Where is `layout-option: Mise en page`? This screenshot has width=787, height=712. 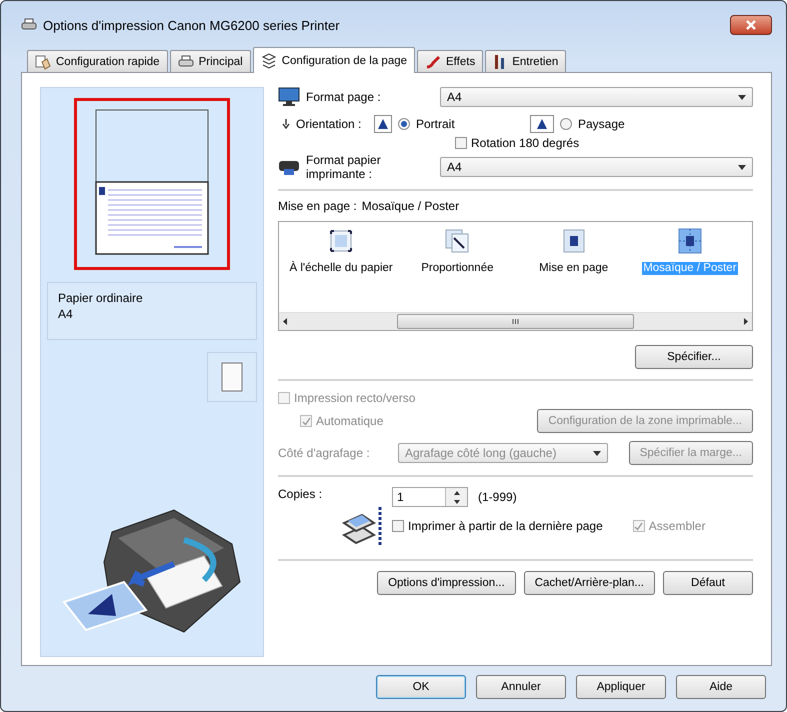
layout-option: Mise en page is located at coordinates (574, 270).